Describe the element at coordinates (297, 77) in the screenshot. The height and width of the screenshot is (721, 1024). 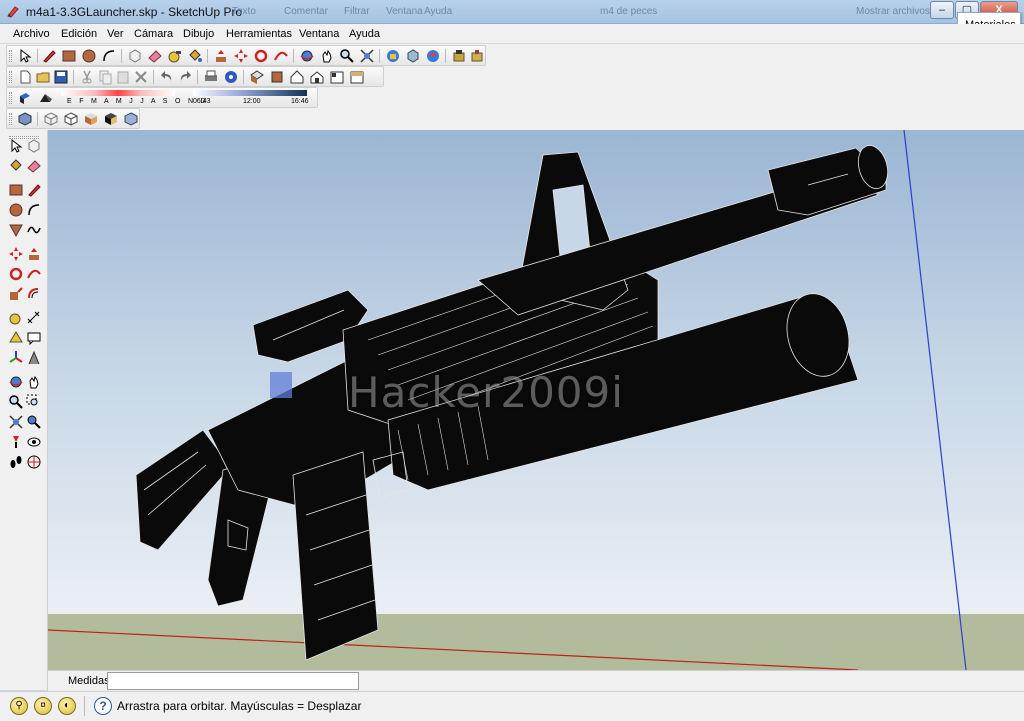
I see `front-view-icon` at that location.